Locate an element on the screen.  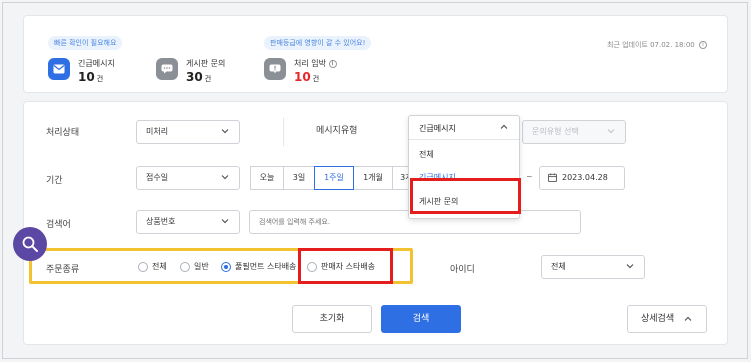
magnifier-fab is located at coordinates (30, 244).